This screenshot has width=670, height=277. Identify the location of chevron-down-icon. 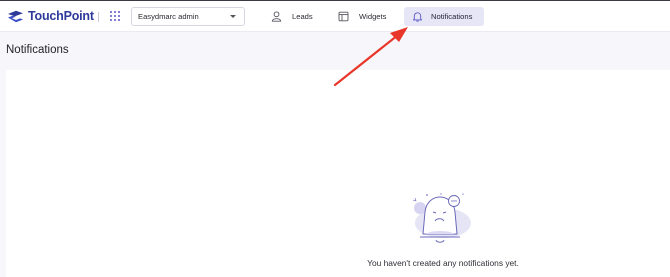
(233, 16).